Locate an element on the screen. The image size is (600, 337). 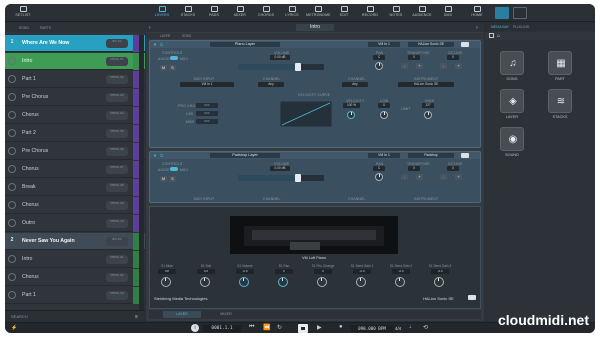
tab-media-bay: MEDIA BAY is located at coordinates (500, 27).